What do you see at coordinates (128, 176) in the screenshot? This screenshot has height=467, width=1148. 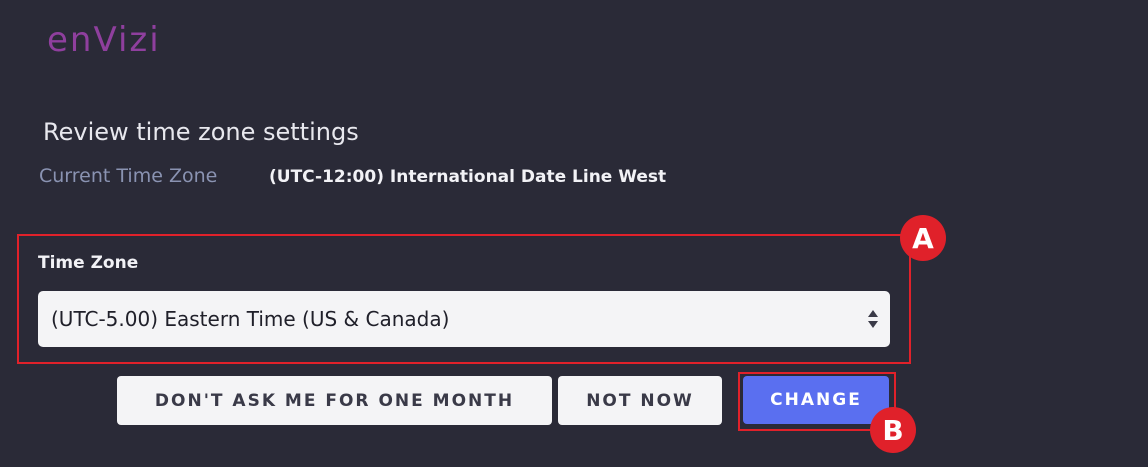 I see `current-time-zone-label: Current Time Zone` at bounding box center [128, 176].